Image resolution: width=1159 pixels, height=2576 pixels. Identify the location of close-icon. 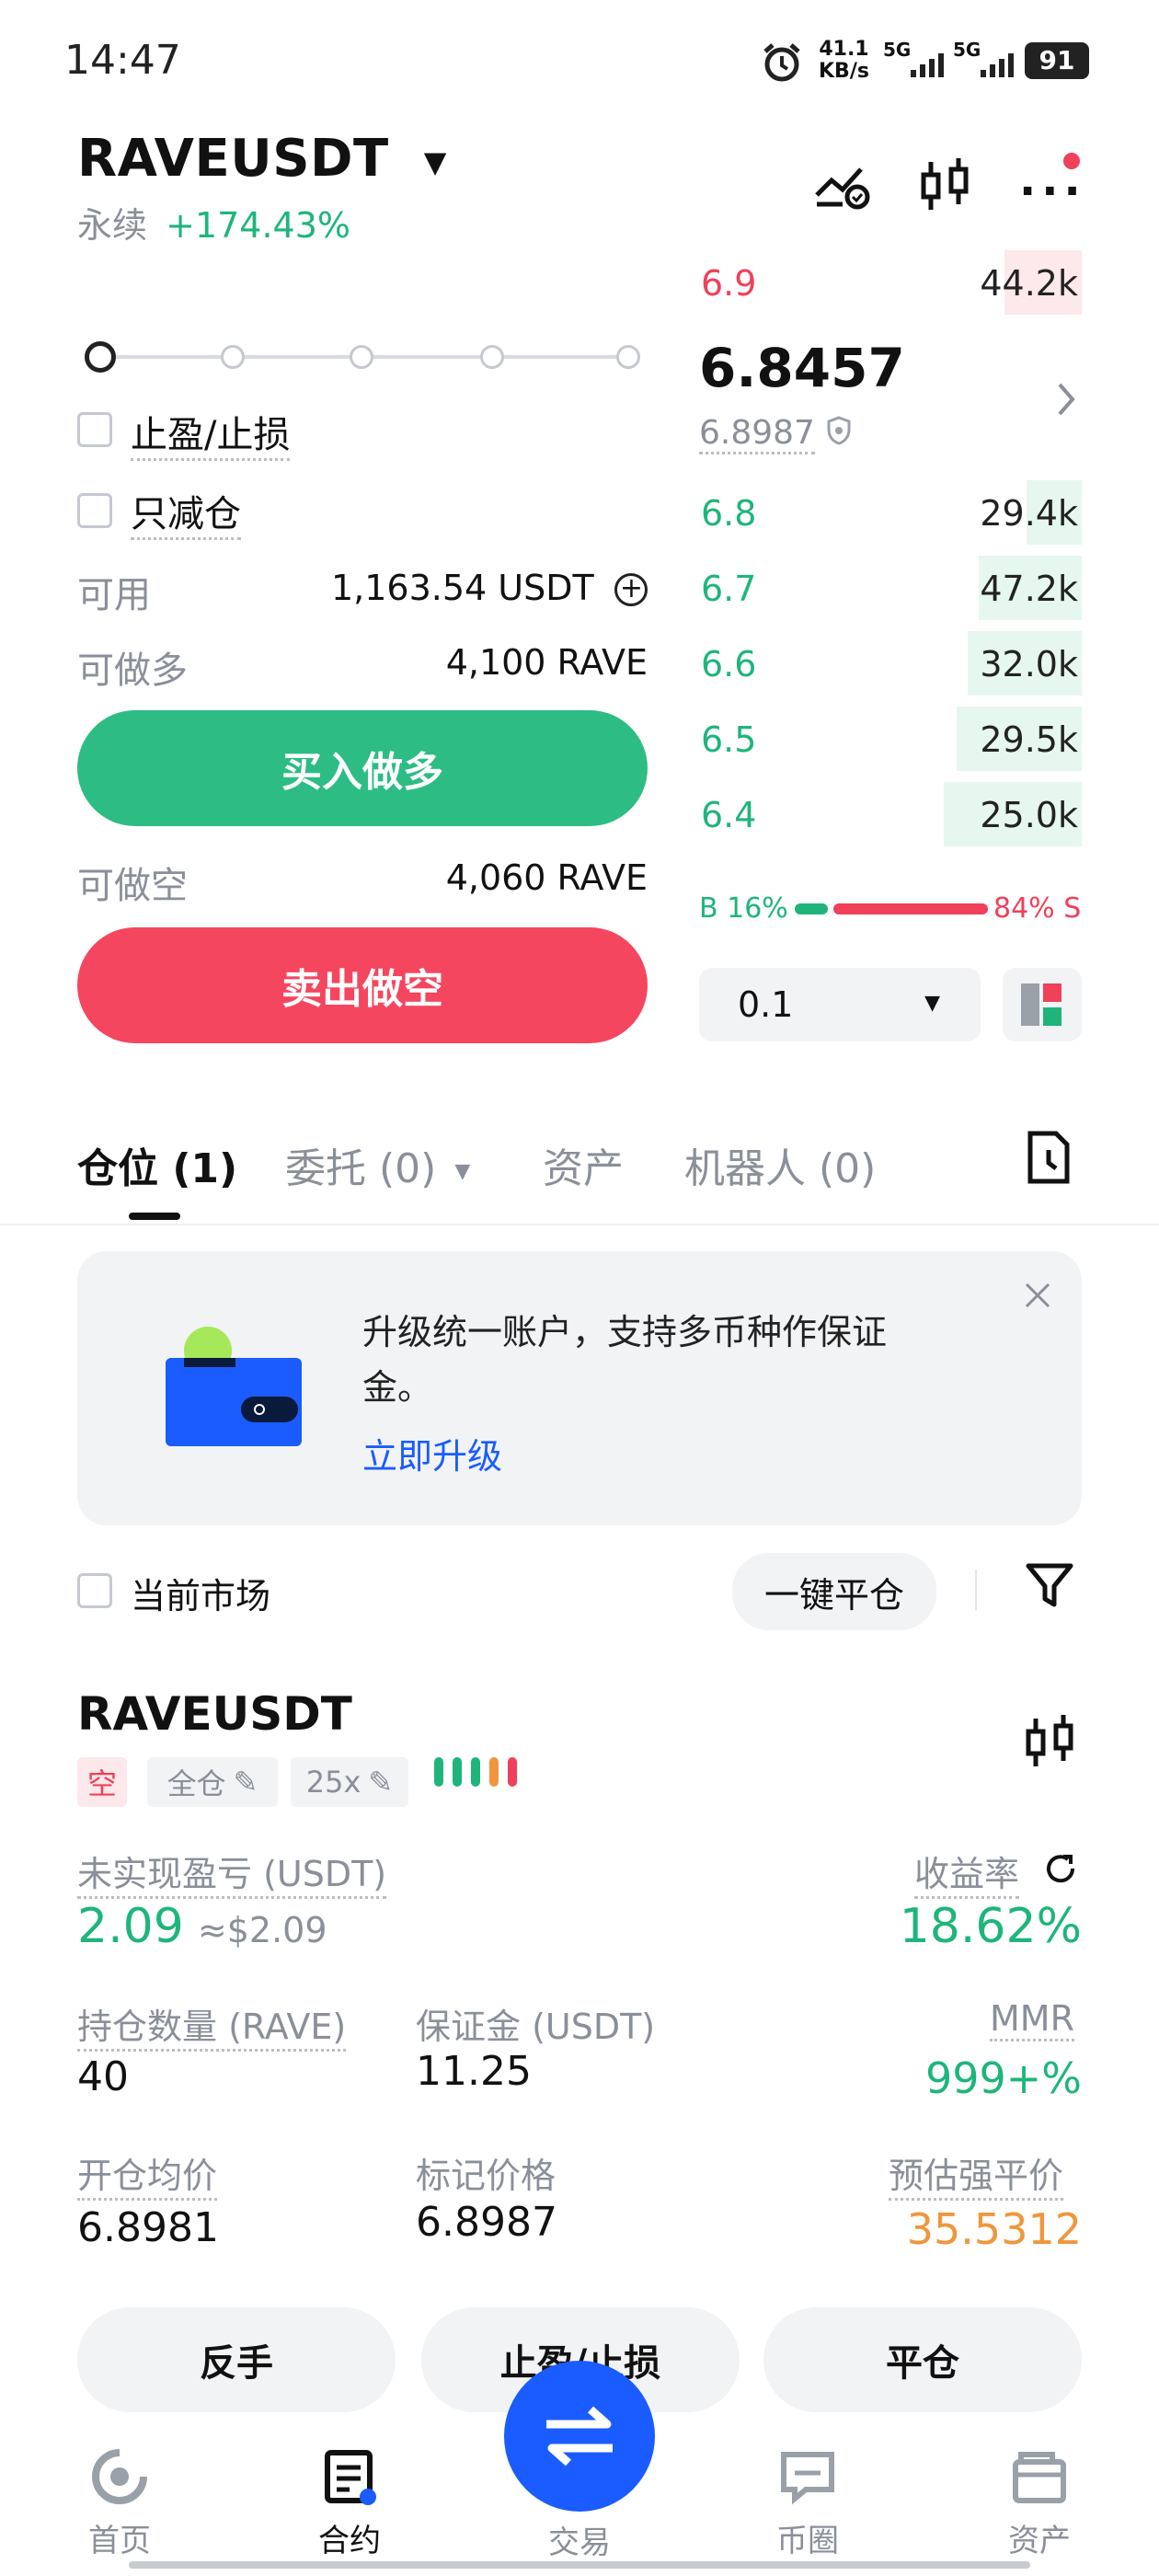
(1037, 1297).